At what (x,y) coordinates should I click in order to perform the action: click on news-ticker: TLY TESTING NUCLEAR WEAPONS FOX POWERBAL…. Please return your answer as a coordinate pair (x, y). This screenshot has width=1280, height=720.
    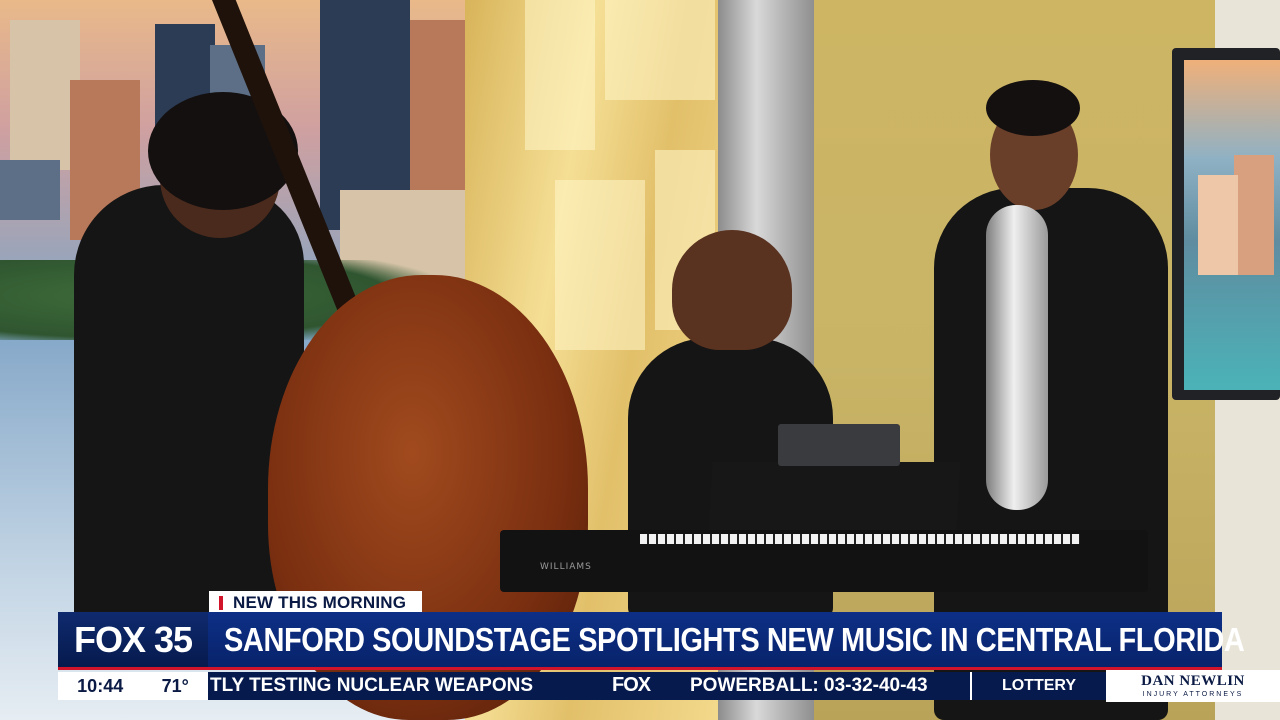
    Looking at the image, I should click on (589, 686).